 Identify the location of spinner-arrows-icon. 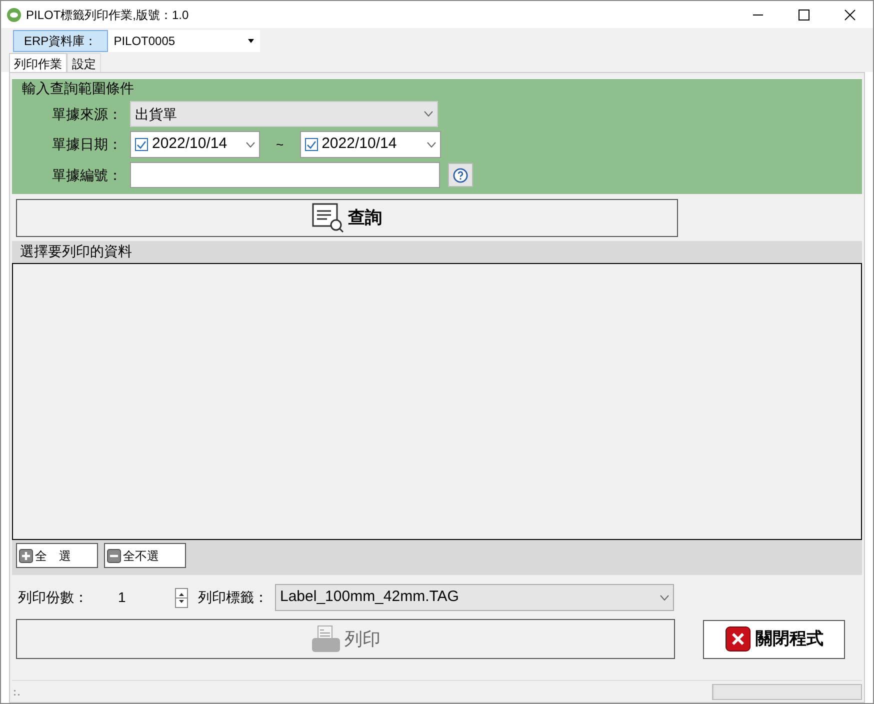
(181, 598).